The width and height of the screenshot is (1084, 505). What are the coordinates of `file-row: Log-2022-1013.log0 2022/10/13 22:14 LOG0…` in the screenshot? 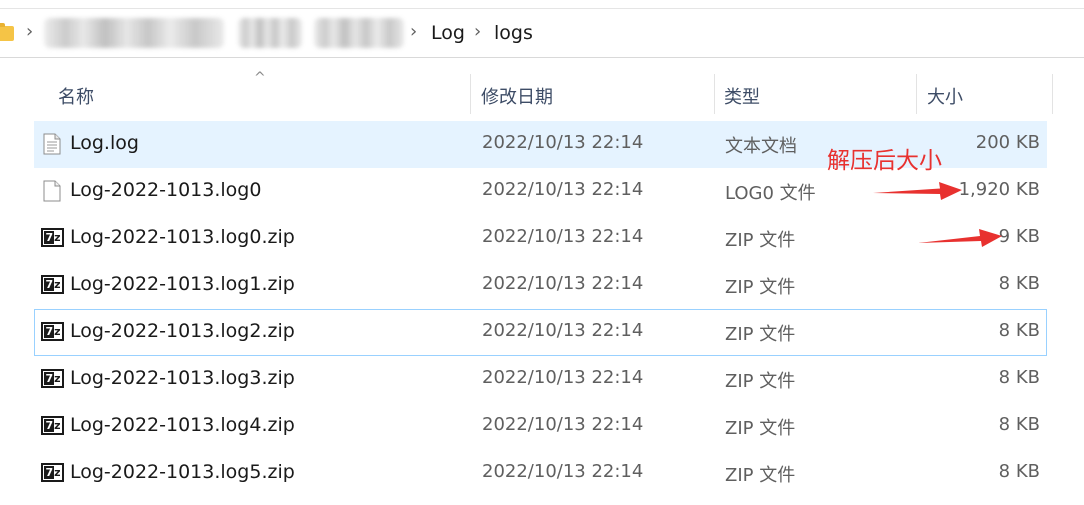 It's located at (540, 191).